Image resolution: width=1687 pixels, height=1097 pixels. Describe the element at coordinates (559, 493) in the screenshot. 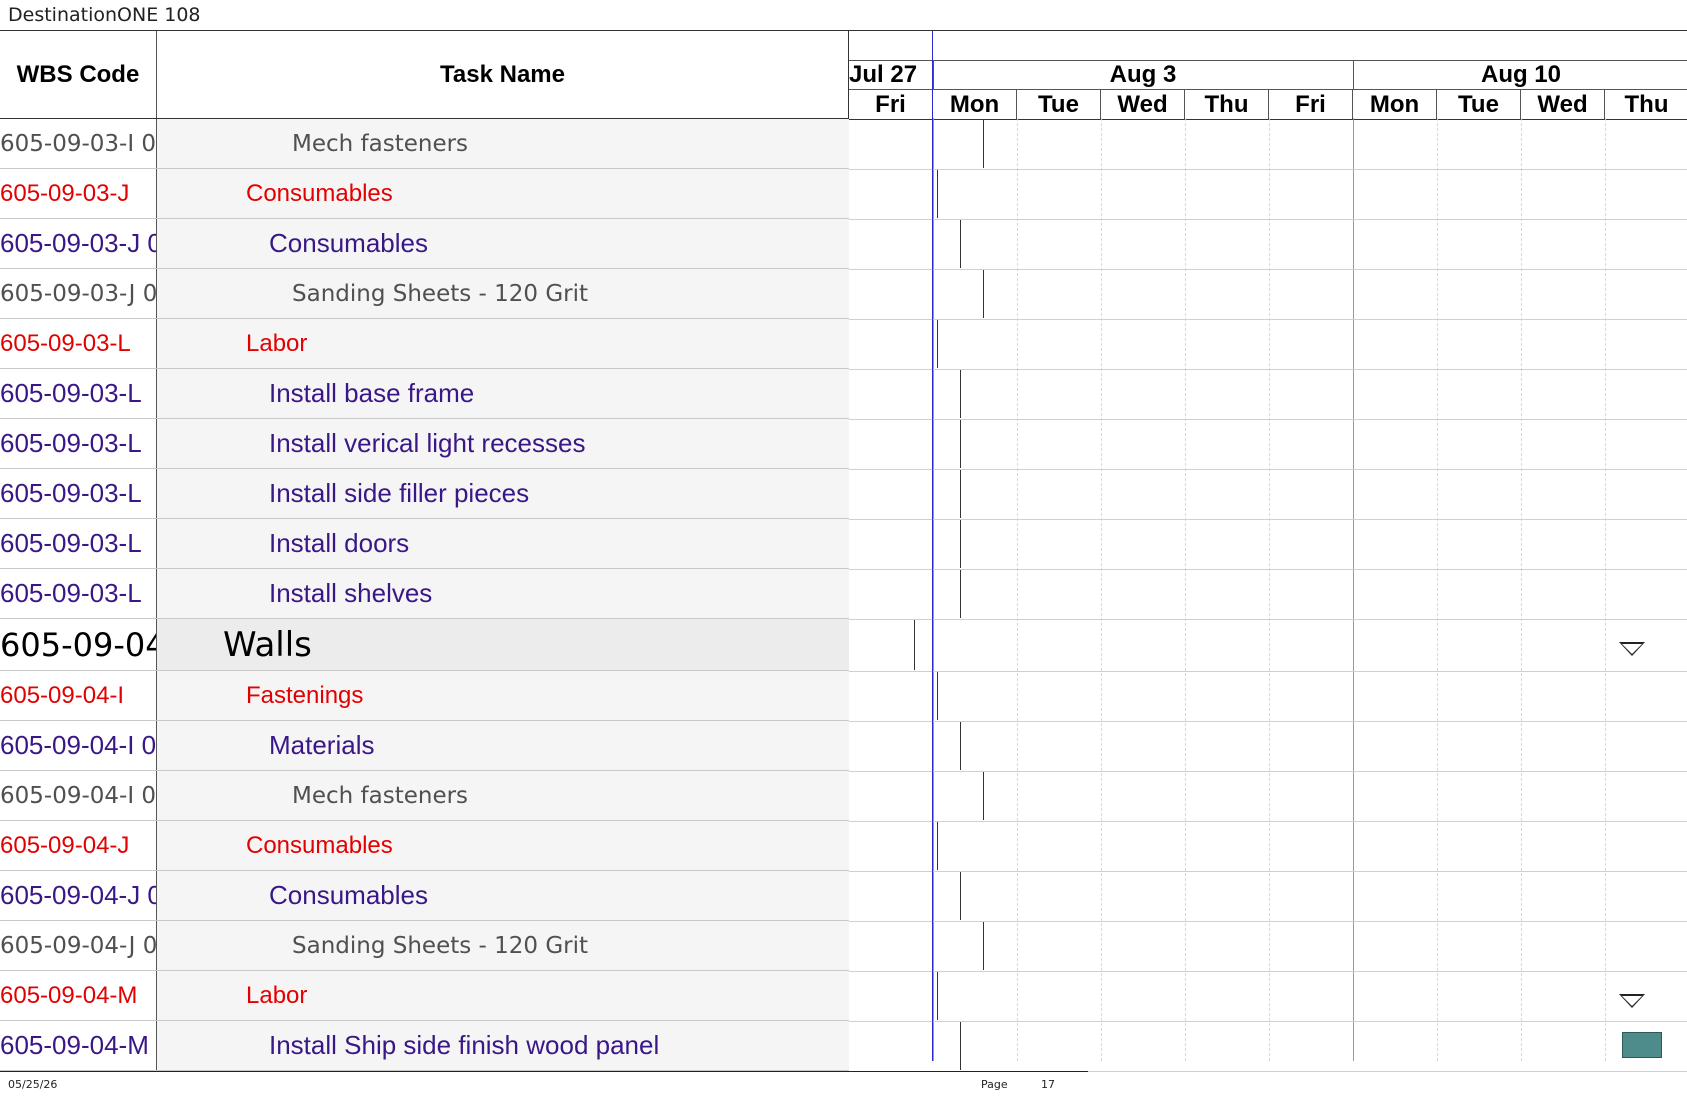

I see `task-name-cell: Install side filler pieces` at that location.